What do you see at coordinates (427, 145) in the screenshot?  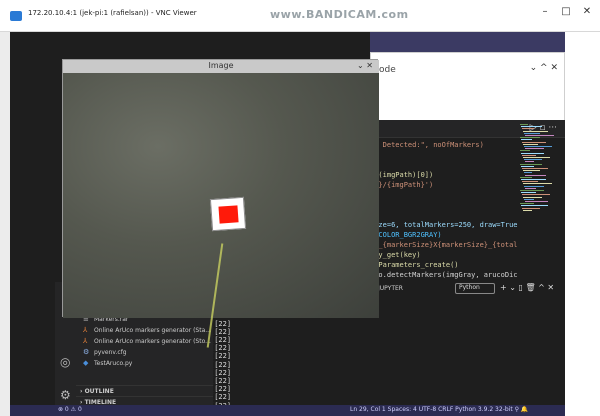 I see `code-line: rs Detected:", noOfMarkers)` at bounding box center [427, 145].